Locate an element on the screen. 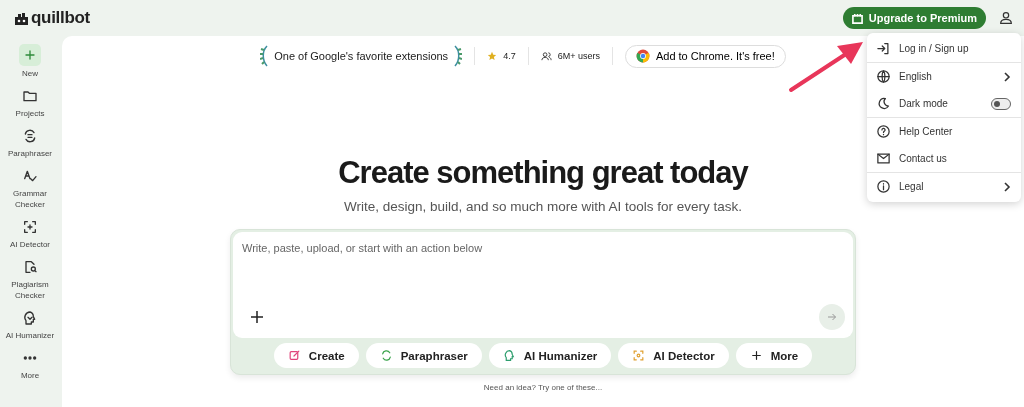  menu-item: English is located at coordinates (944, 76).